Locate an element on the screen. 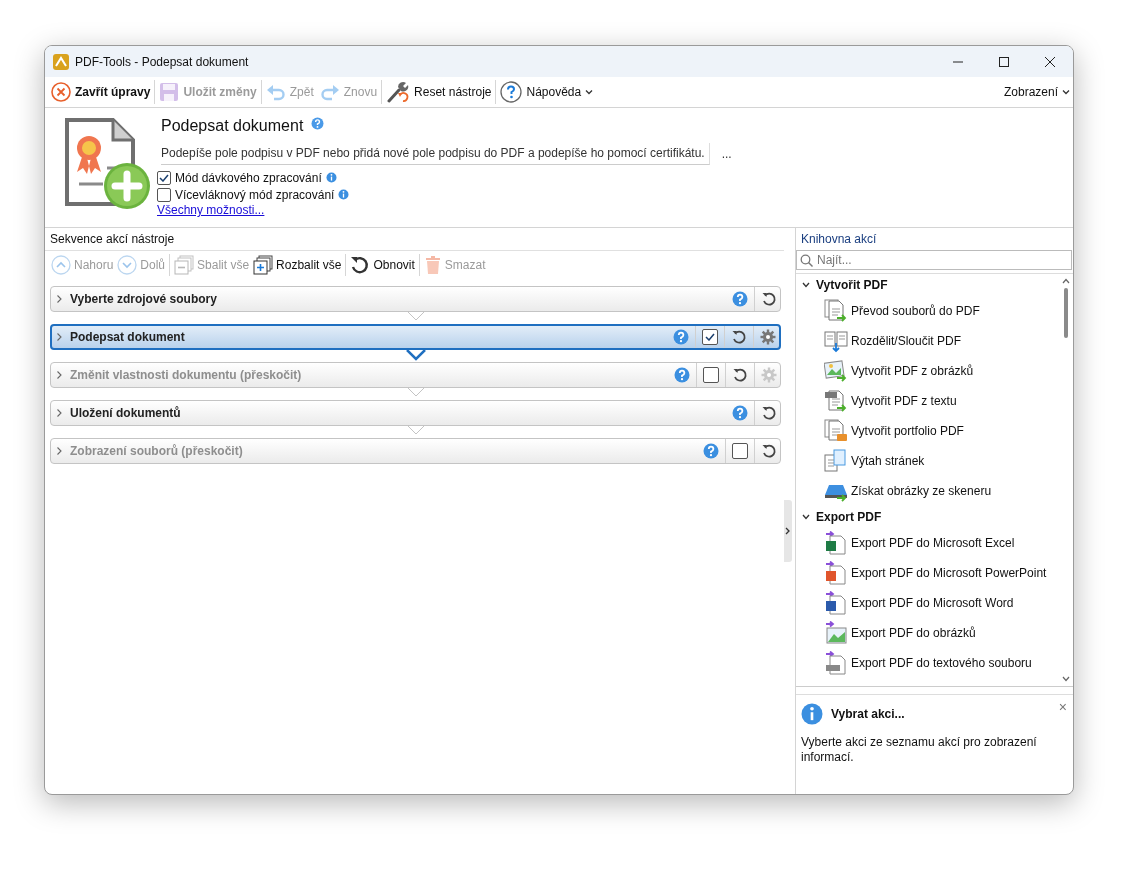  splitter-handle is located at coordinates (788, 531).